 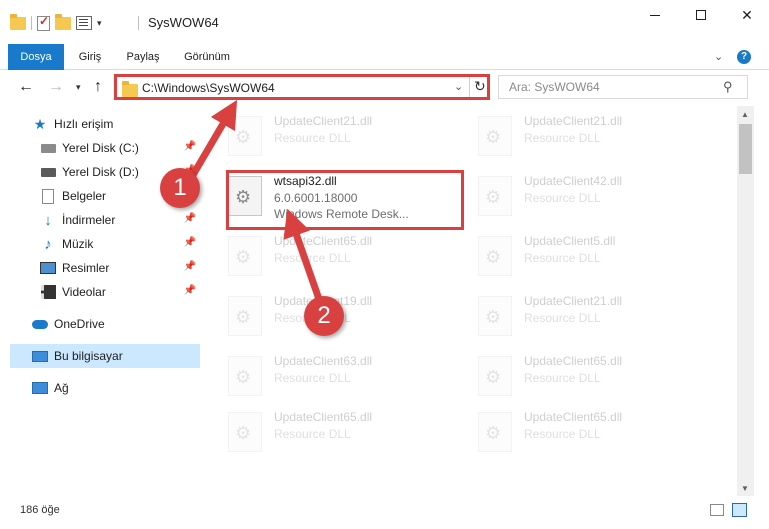 I want to click on tab-home: Giriş, so click(x=90, y=57).